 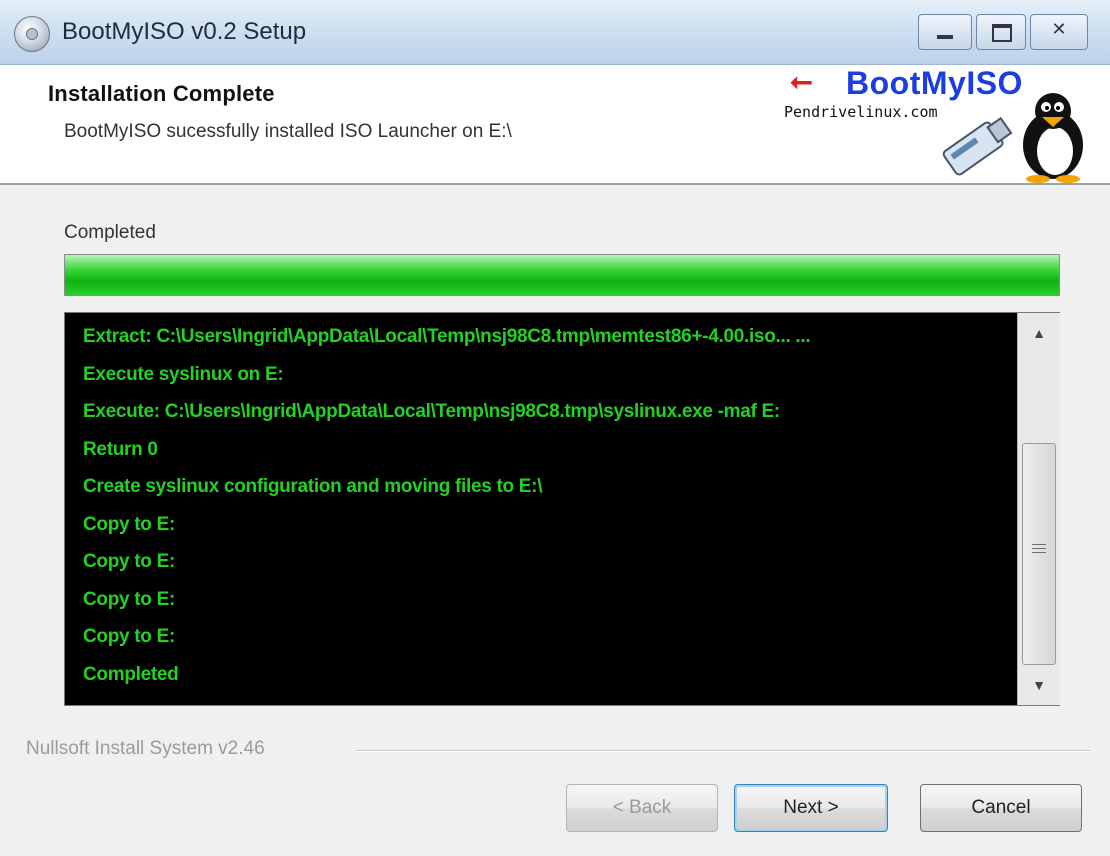 What do you see at coordinates (183, 374) in the screenshot?
I see `log-line: Execute syslinux on E:` at bounding box center [183, 374].